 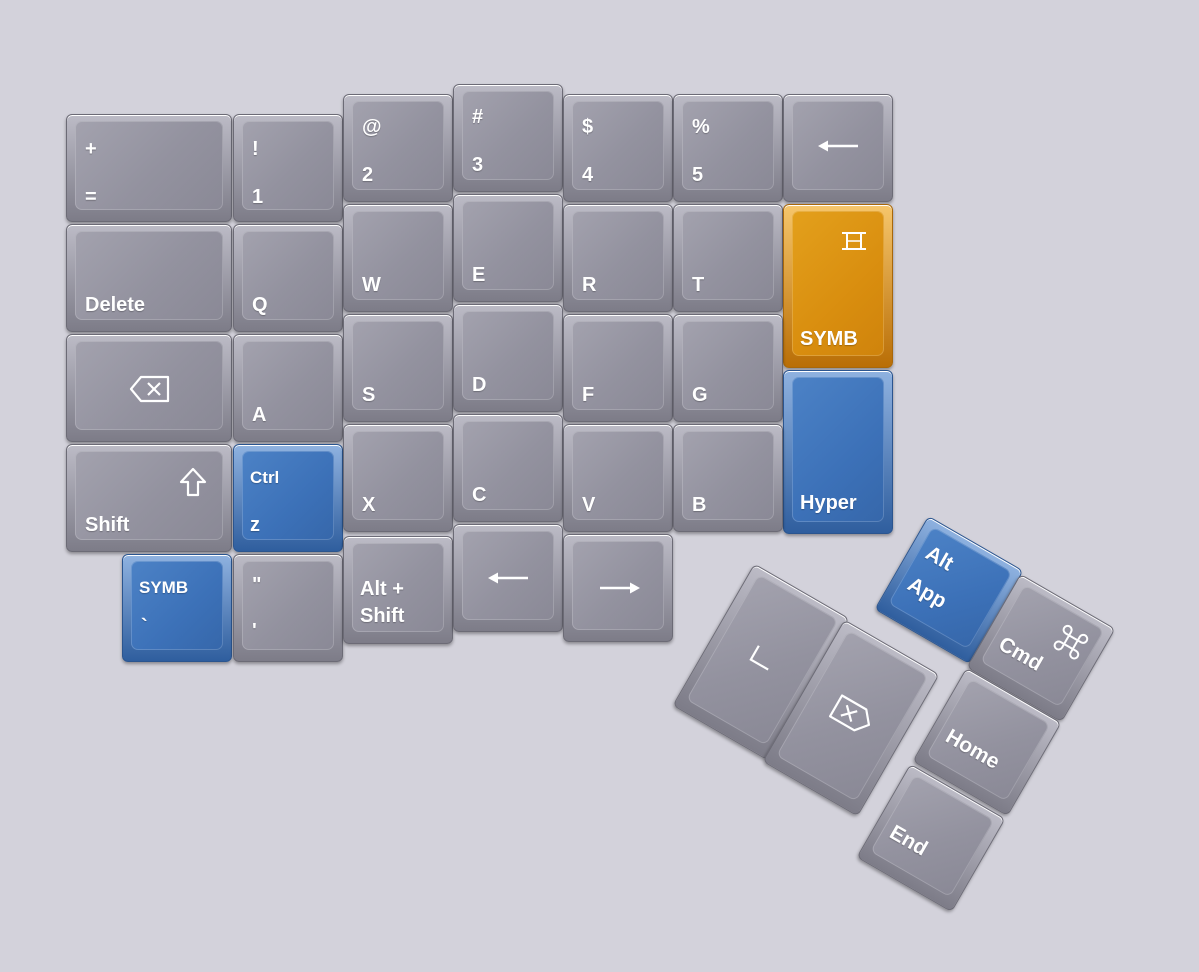 I want to click on key-arrow-right, so click(x=618, y=588).